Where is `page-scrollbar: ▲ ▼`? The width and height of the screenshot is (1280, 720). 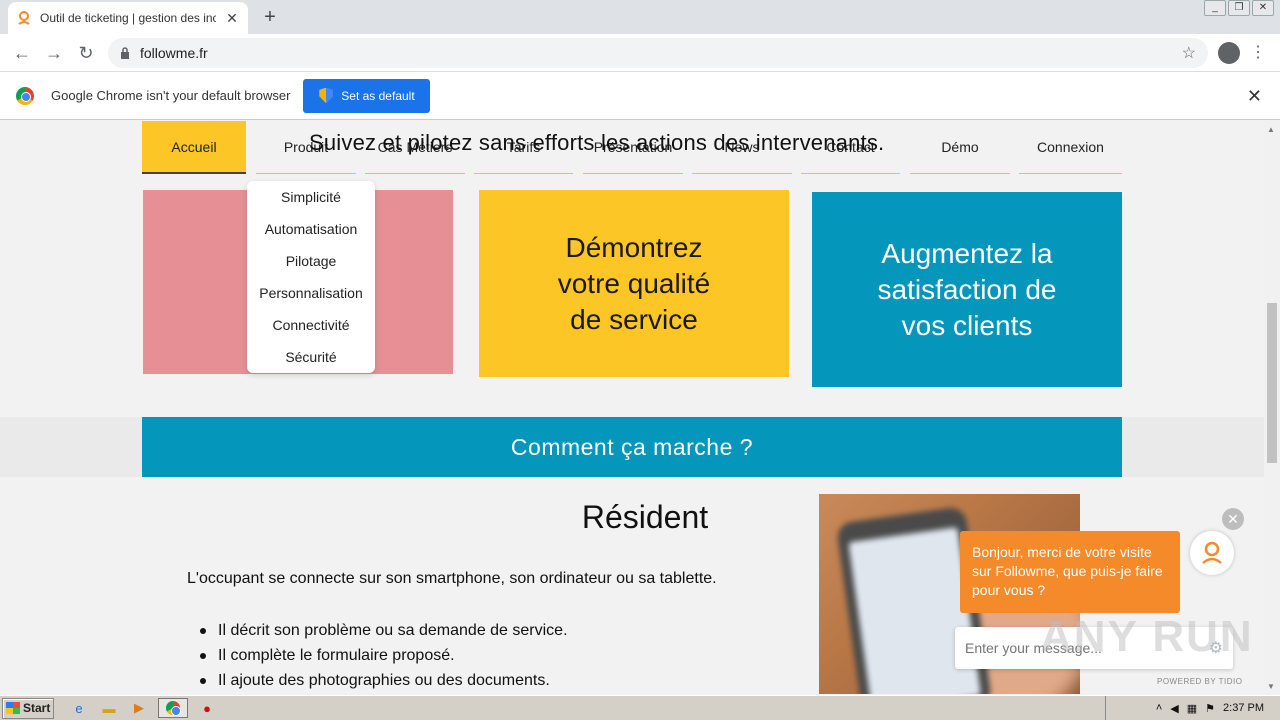 page-scrollbar: ▲ ▼ is located at coordinates (1272, 408).